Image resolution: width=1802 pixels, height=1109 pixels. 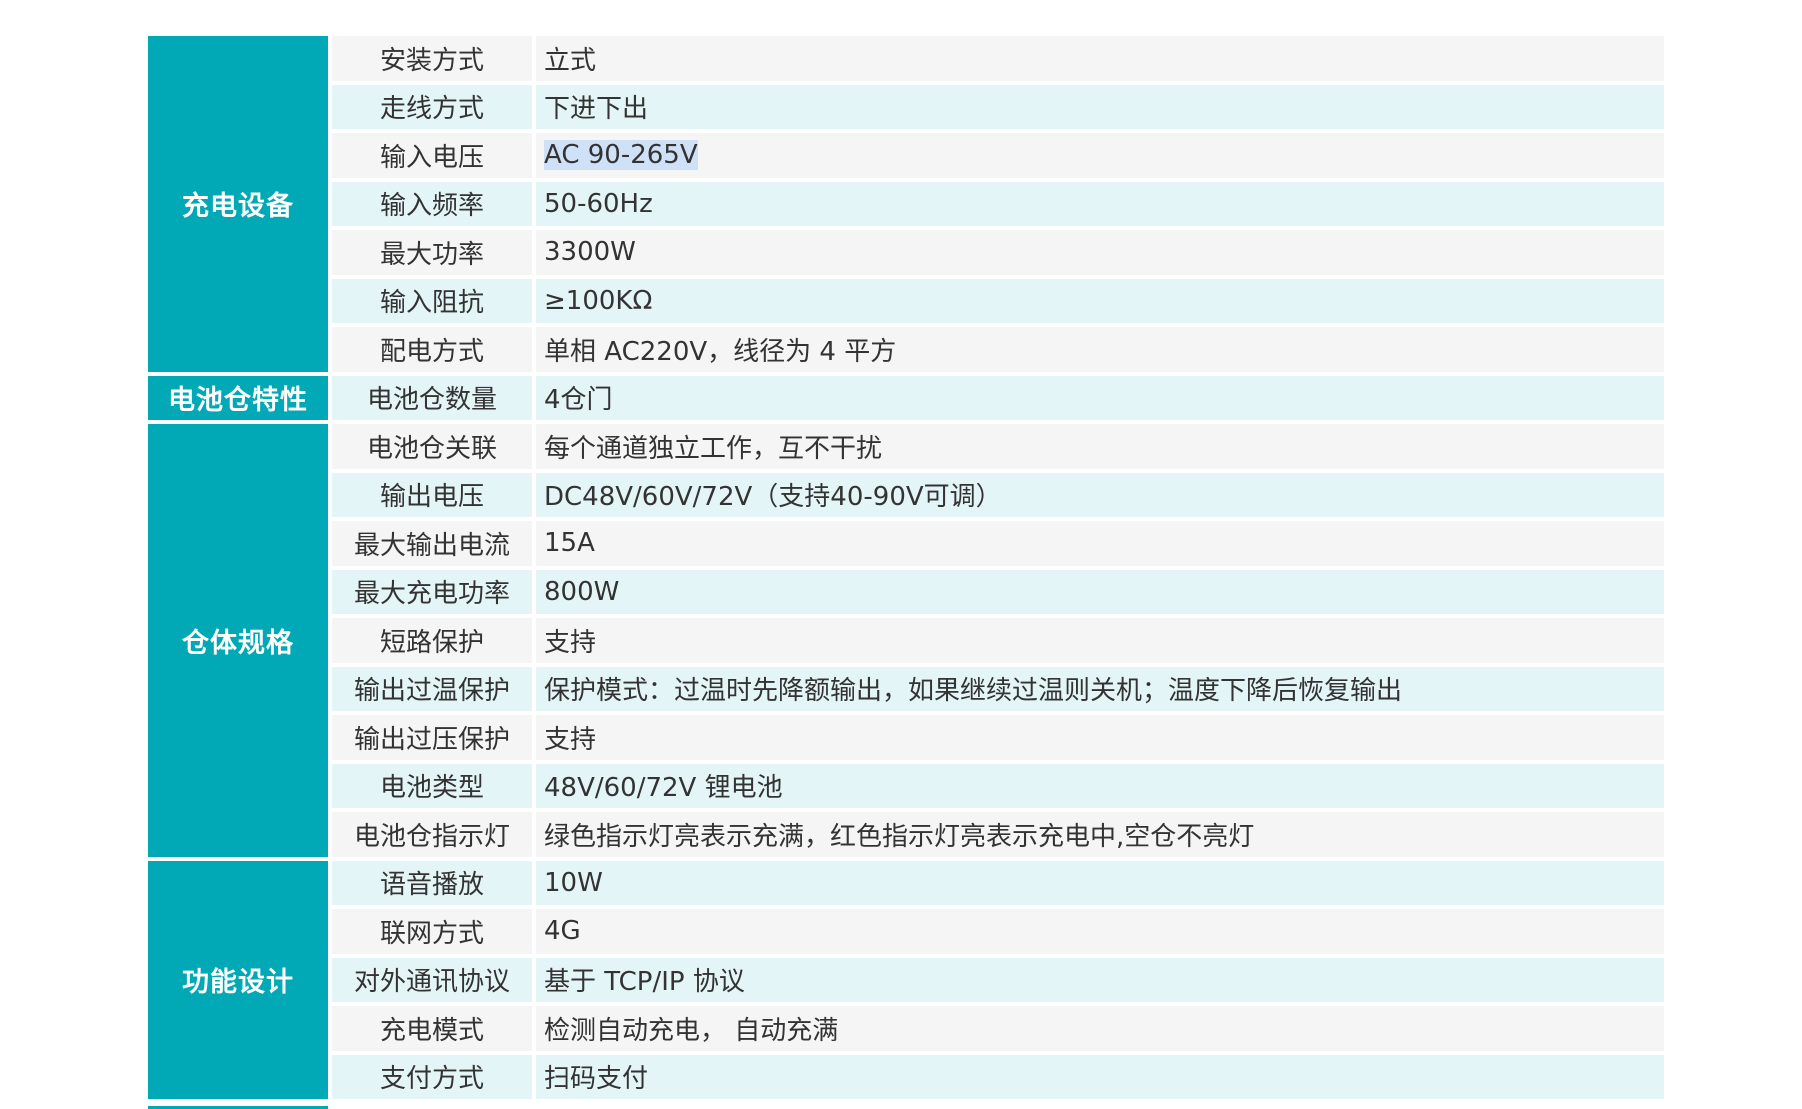 What do you see at coordinates (432, 785) in the screenshot?
I see `spec-label: 电池类型` at bounding box center [432, 785].